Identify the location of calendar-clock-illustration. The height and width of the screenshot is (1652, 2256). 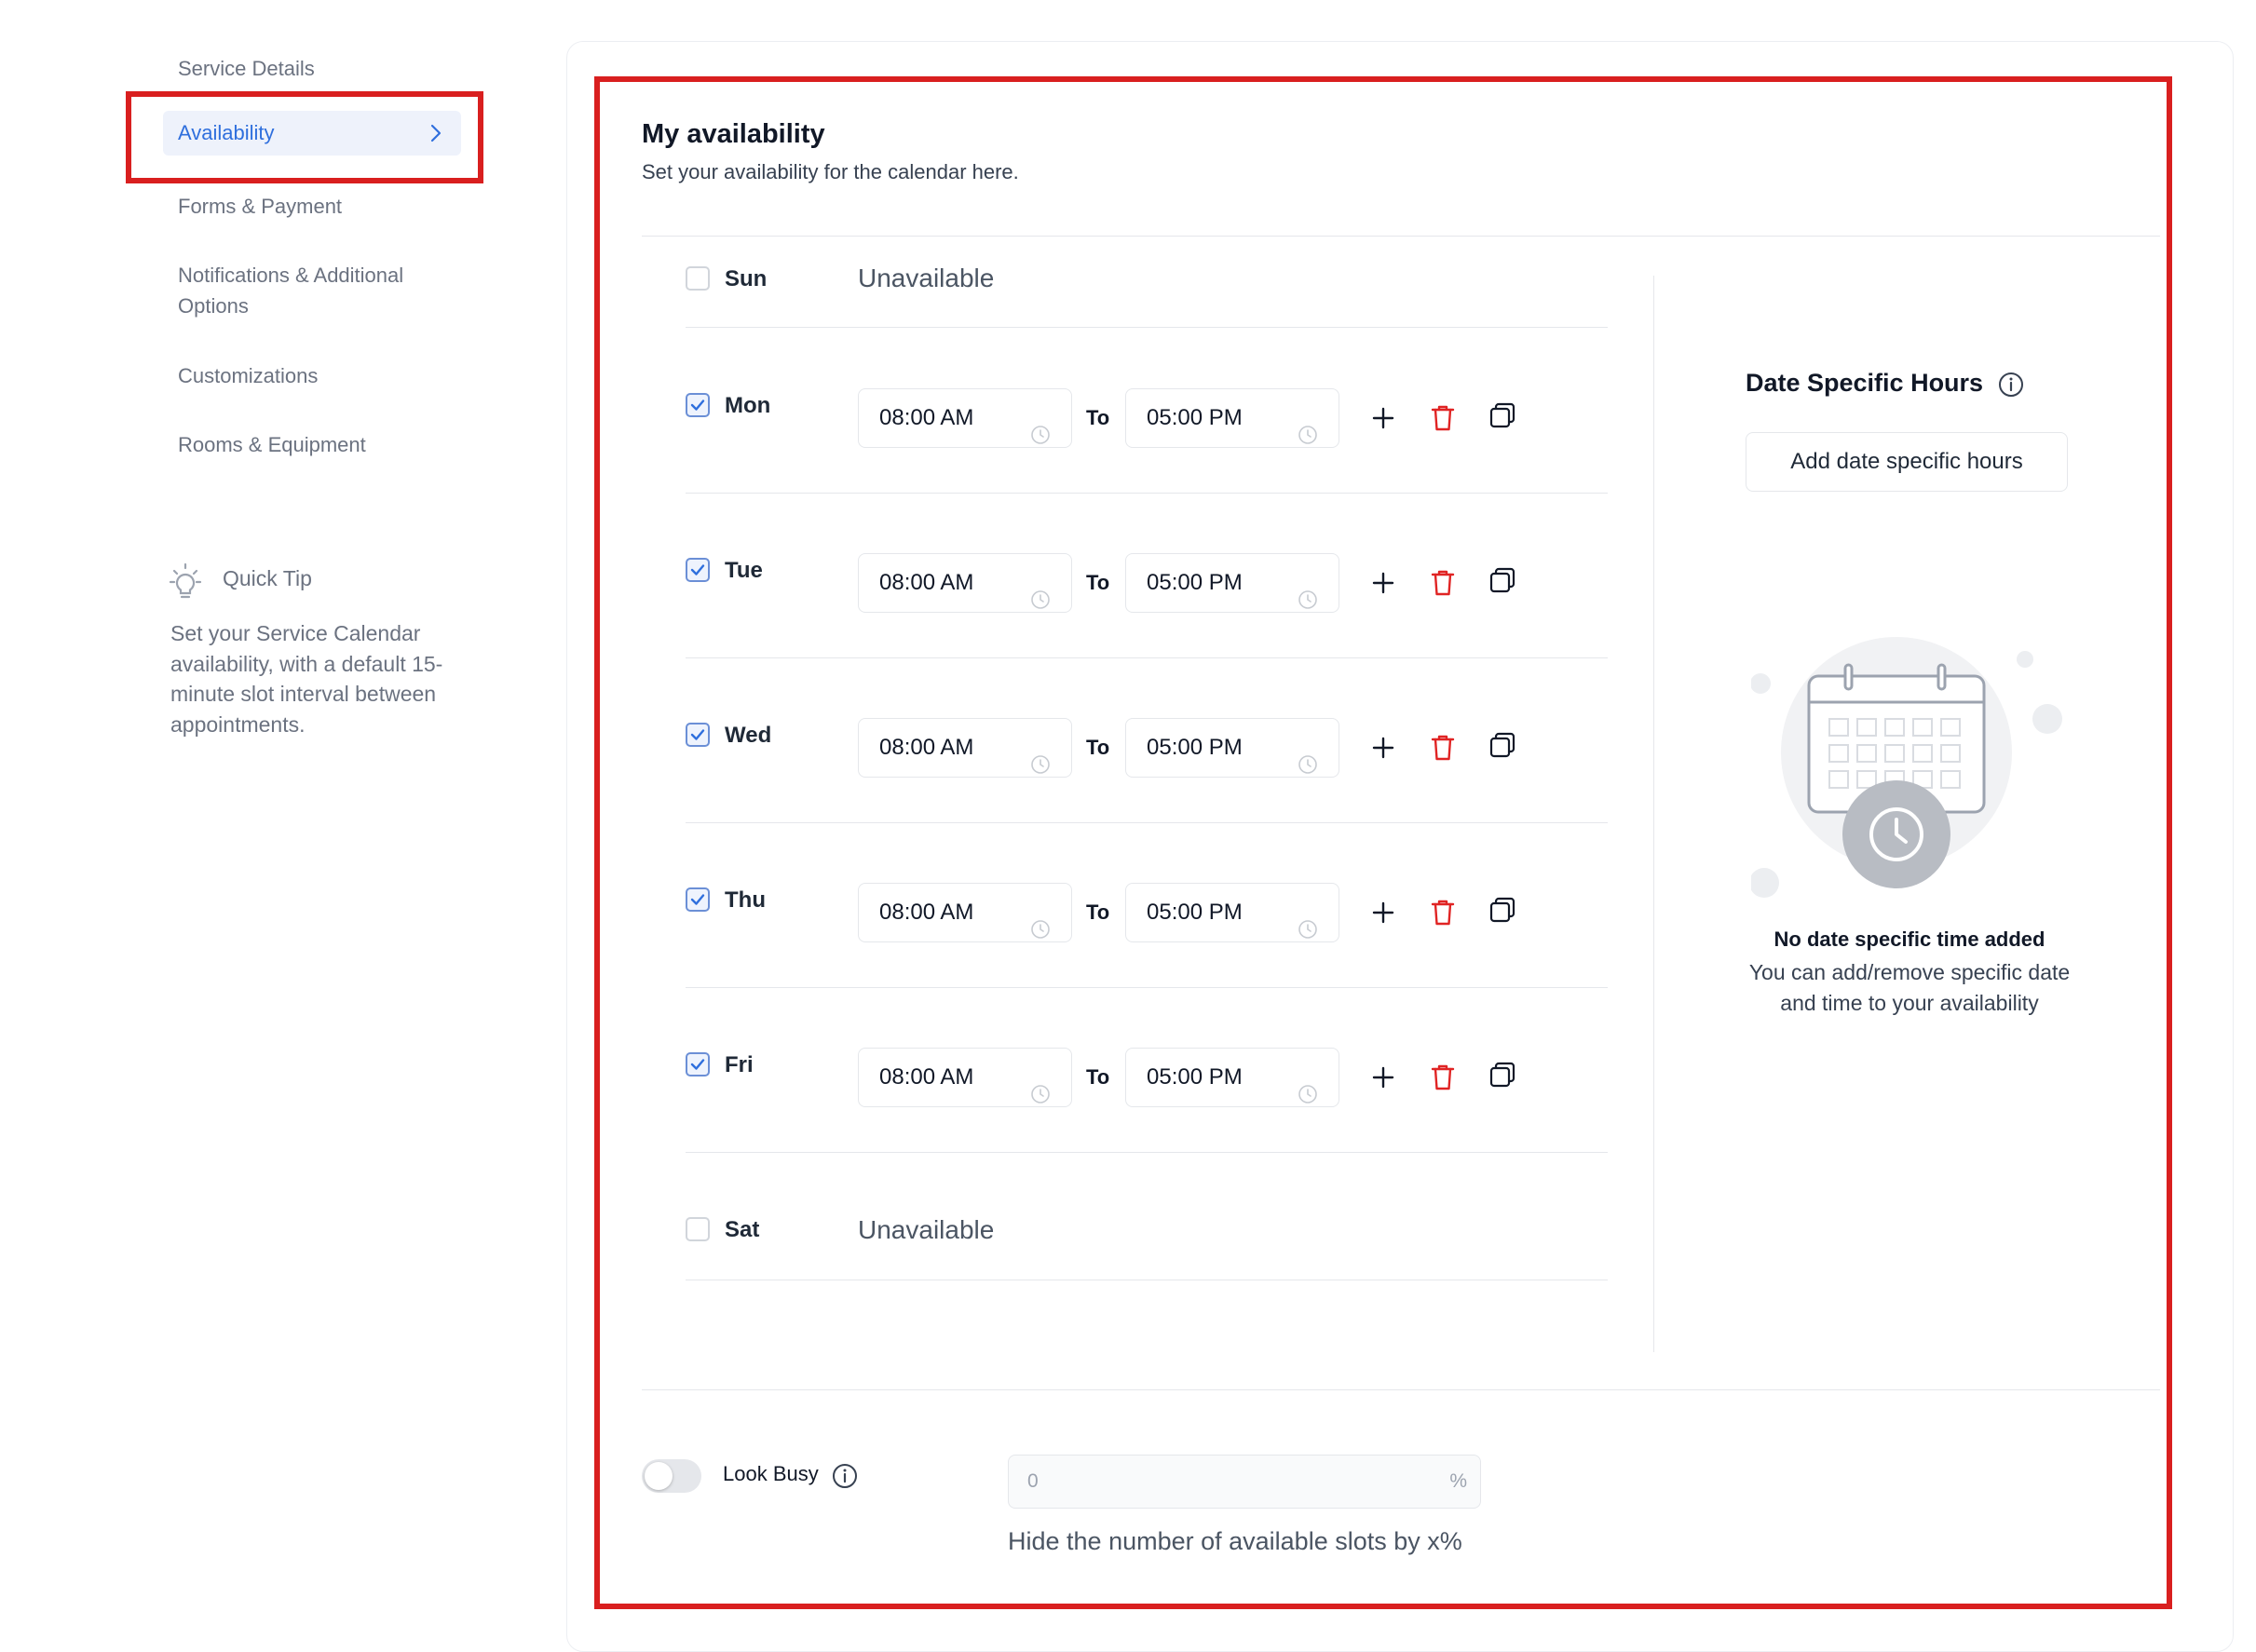
(1908, 775).